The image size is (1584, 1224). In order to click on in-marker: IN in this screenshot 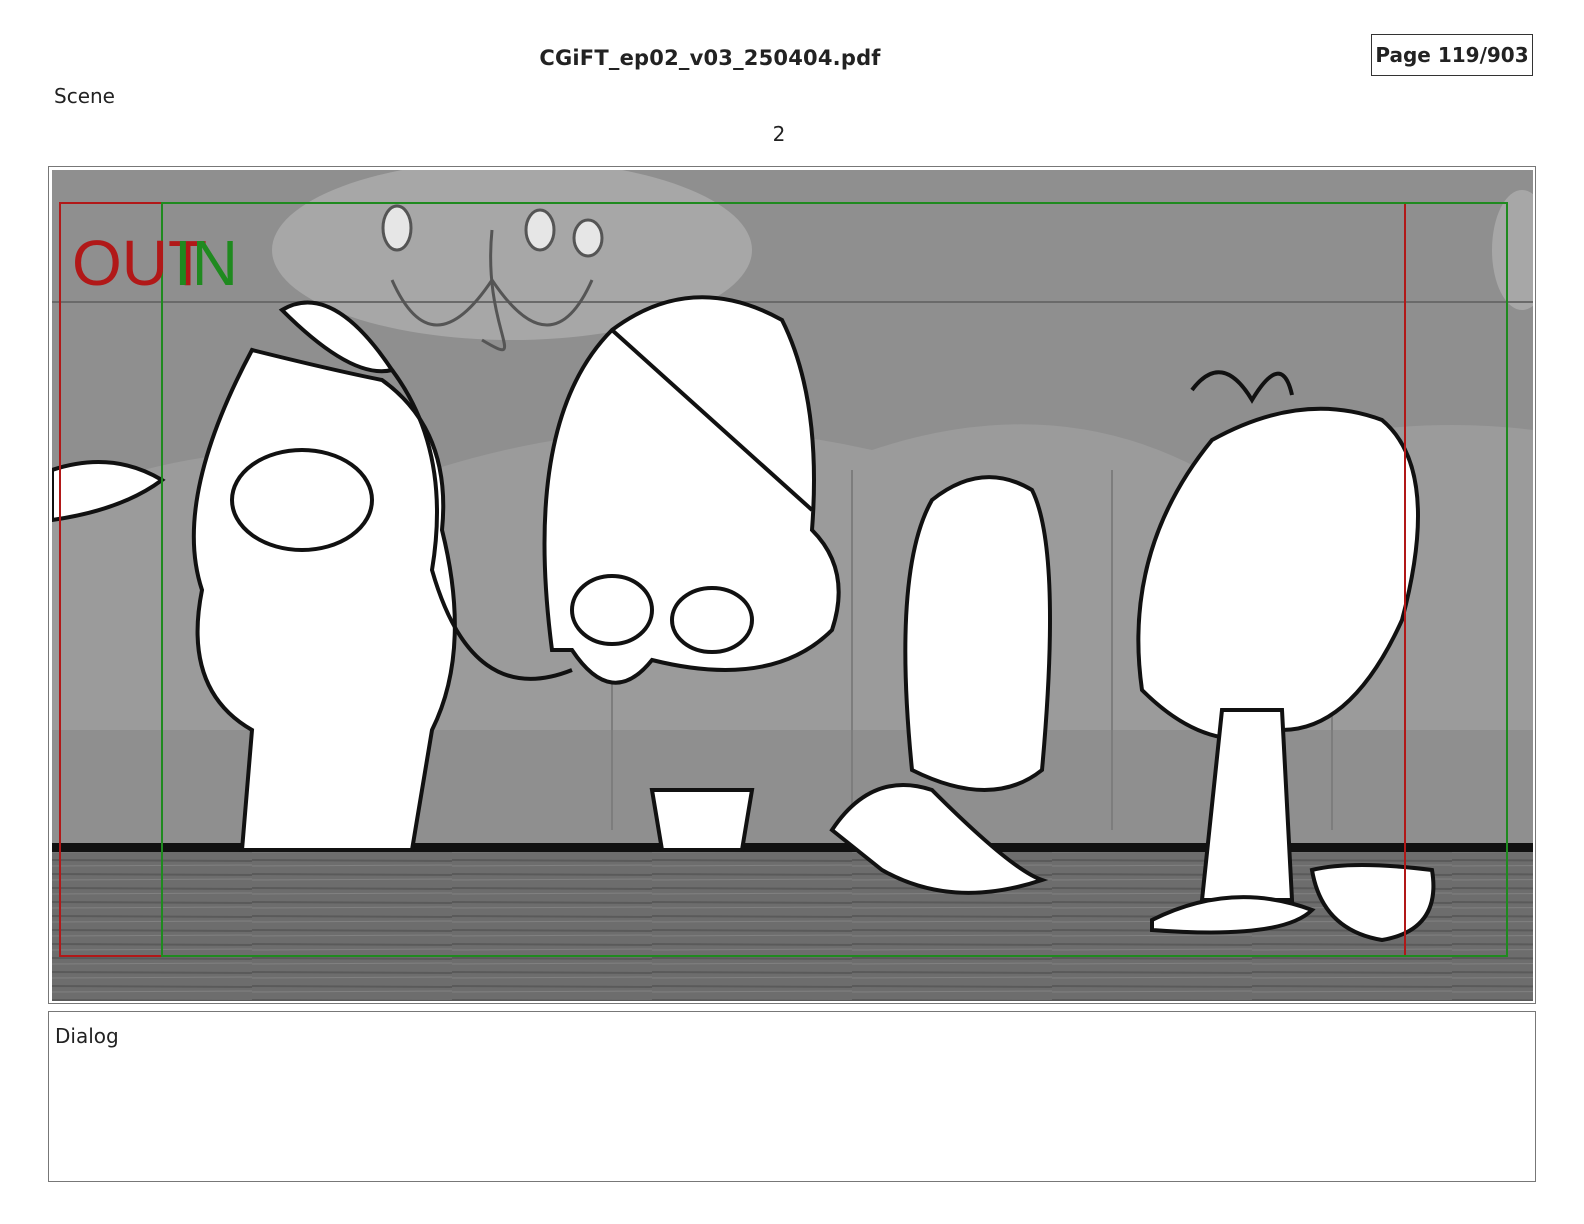, I will do `click(206, 263)`.